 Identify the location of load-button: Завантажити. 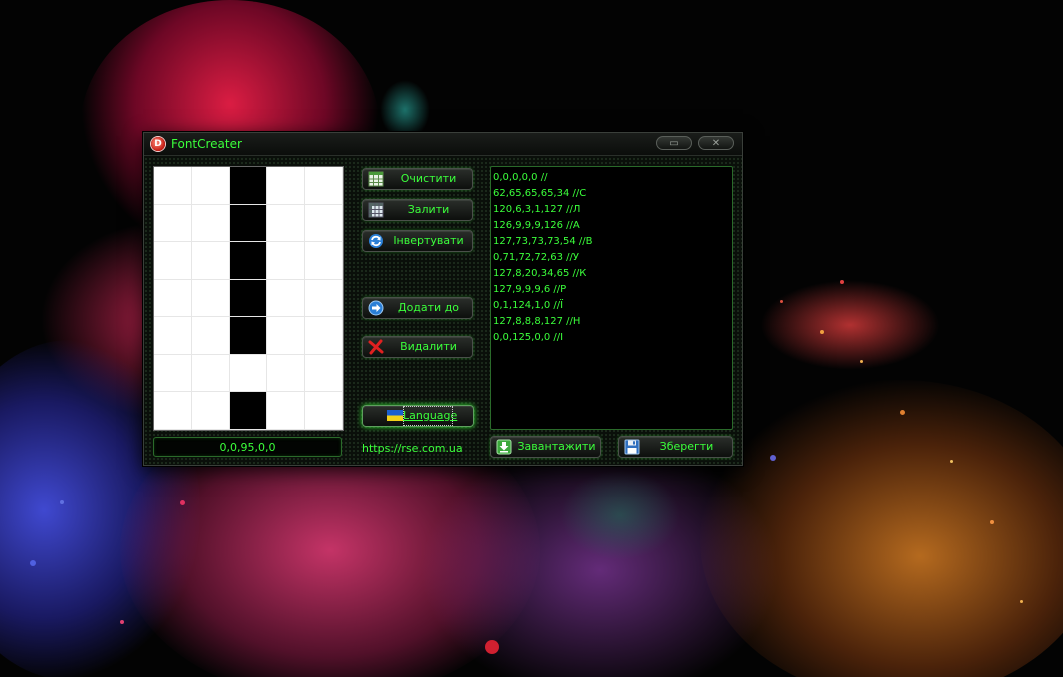
(545, 447).